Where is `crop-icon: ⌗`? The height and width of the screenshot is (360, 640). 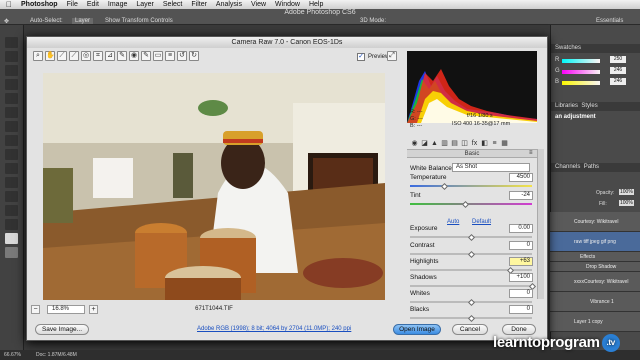 crop-icon: ⌗ is located at coordinates (98, 56).